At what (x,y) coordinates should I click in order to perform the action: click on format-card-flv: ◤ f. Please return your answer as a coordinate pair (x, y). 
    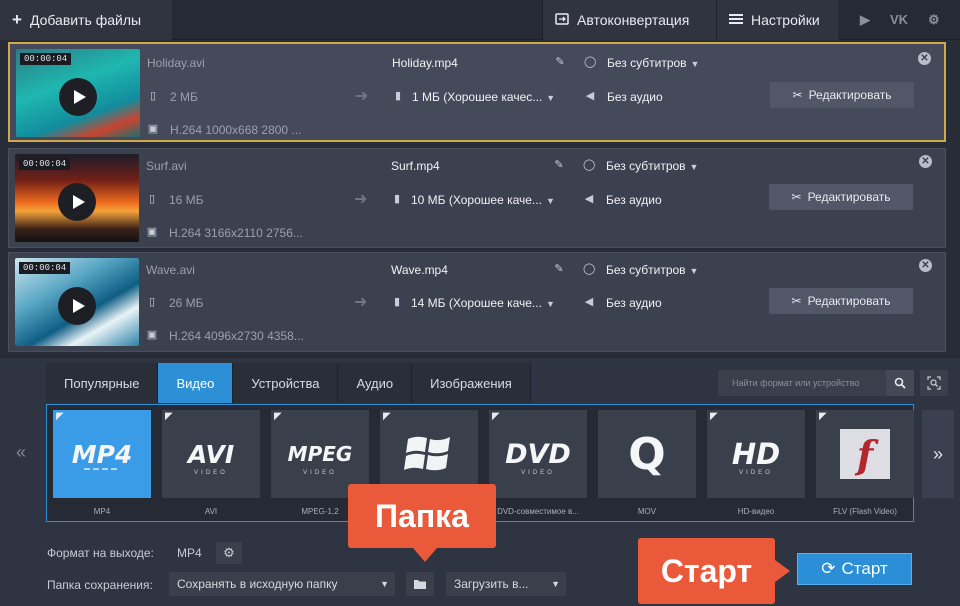
    Looking at the image, I should click on (865, 454).